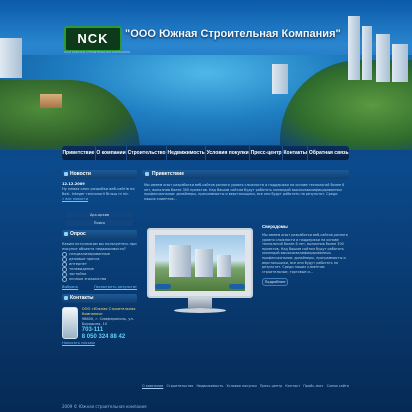 The image size is (412, 412). Describe the element at coordinates (275, 282) in the screenshot. I see `more-button: Подробнее` at that location.